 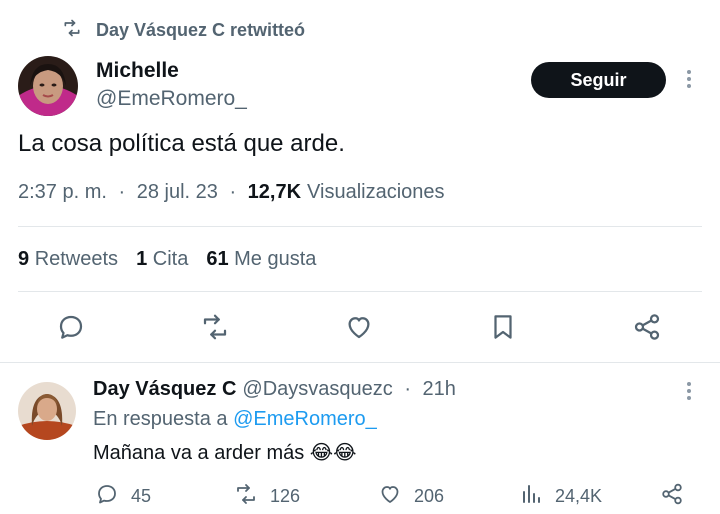 I want to click on author-name: Michelle, so click(x=137, y=71).